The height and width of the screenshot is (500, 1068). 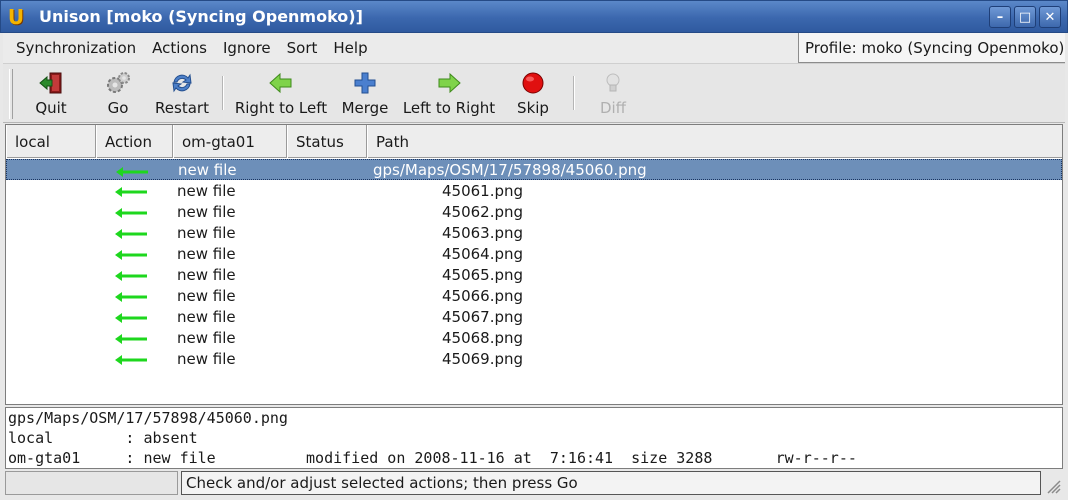 I want to click on table-row: new file 45064.png, so click(x=534, y=253).